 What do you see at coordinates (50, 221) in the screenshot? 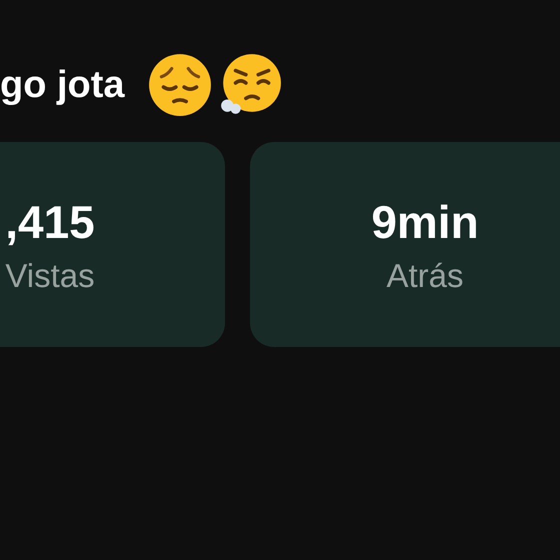
I see `stat-value: ,415` at bounding box center [50, 221].